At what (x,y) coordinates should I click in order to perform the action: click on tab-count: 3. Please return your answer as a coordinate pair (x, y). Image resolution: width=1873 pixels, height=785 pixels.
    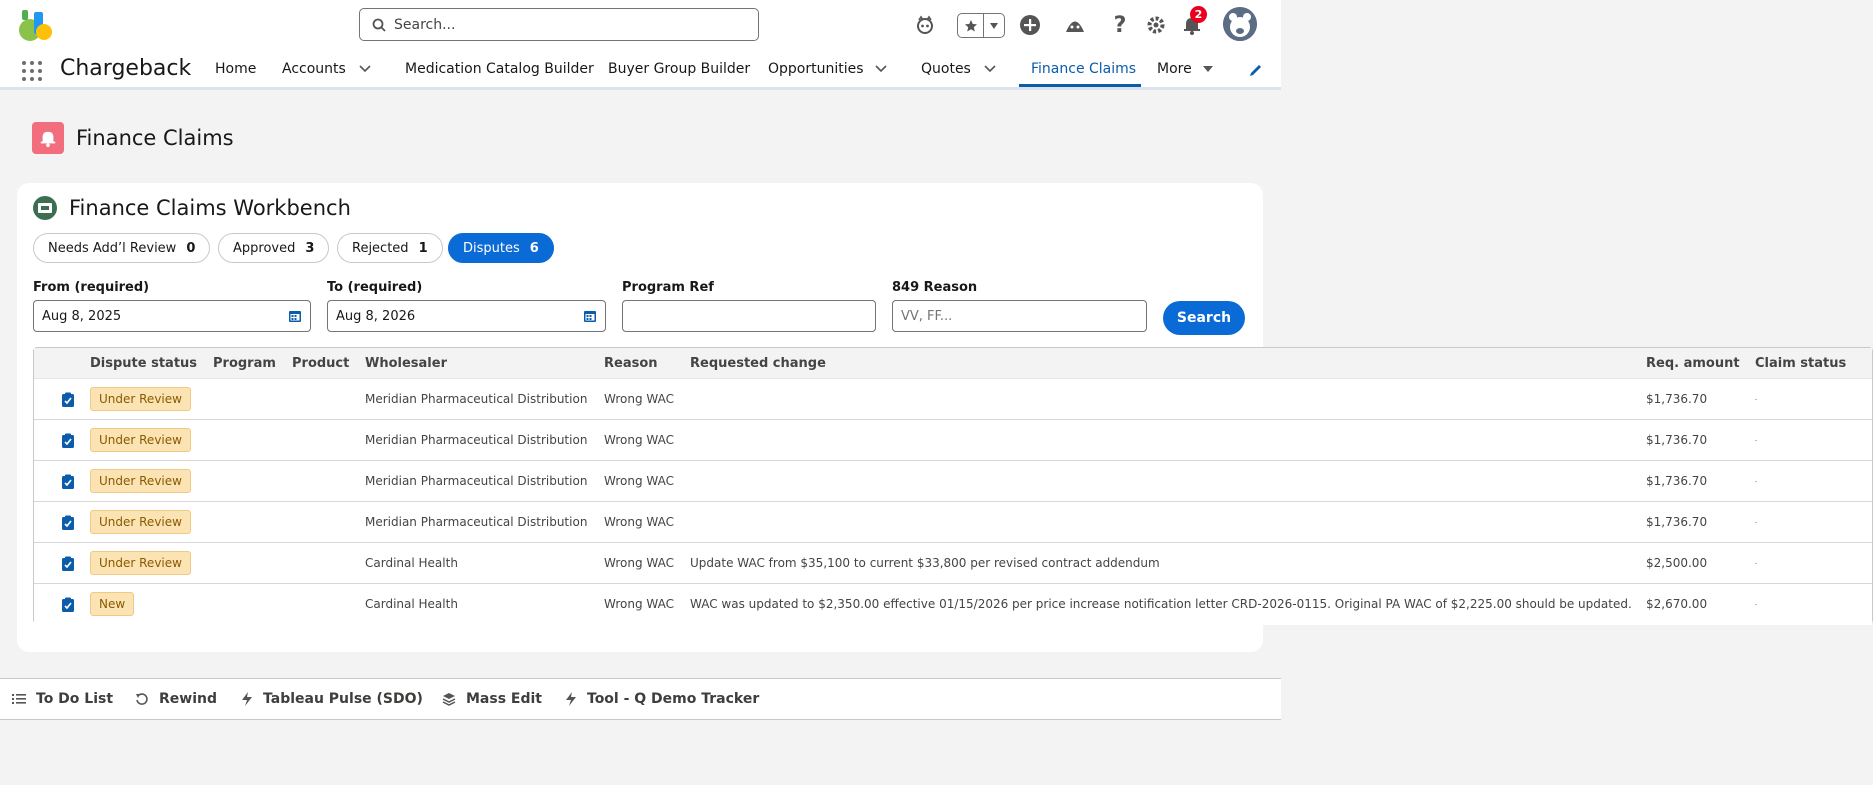
    Looking at the image, I should click on (310, 248).